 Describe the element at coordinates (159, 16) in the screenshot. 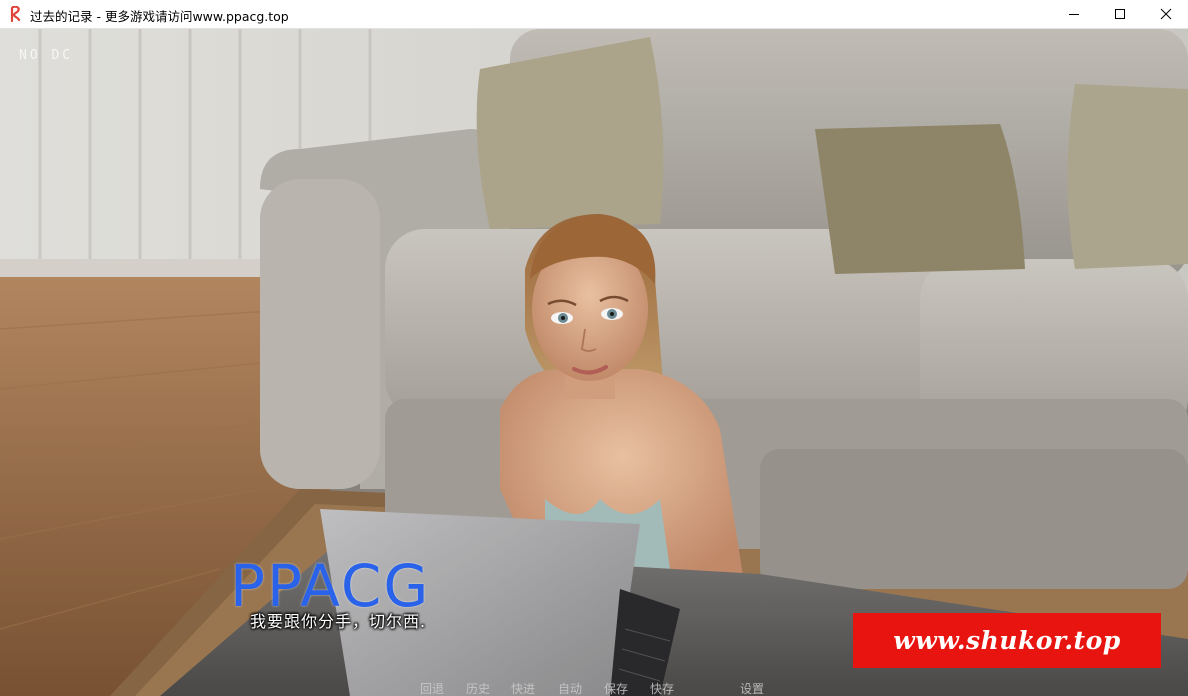

I see `window-title: 过去的记录 - 更多游戏请访问www.ppacg.top` at that location.